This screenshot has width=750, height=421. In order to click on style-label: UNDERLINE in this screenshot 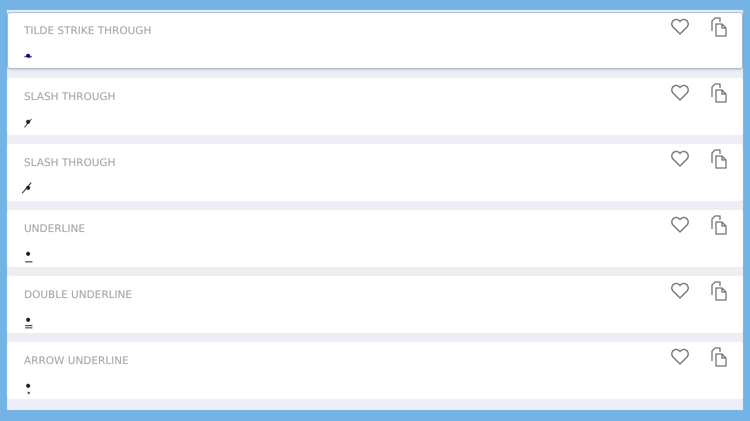, I will do `click(54, 229)`.